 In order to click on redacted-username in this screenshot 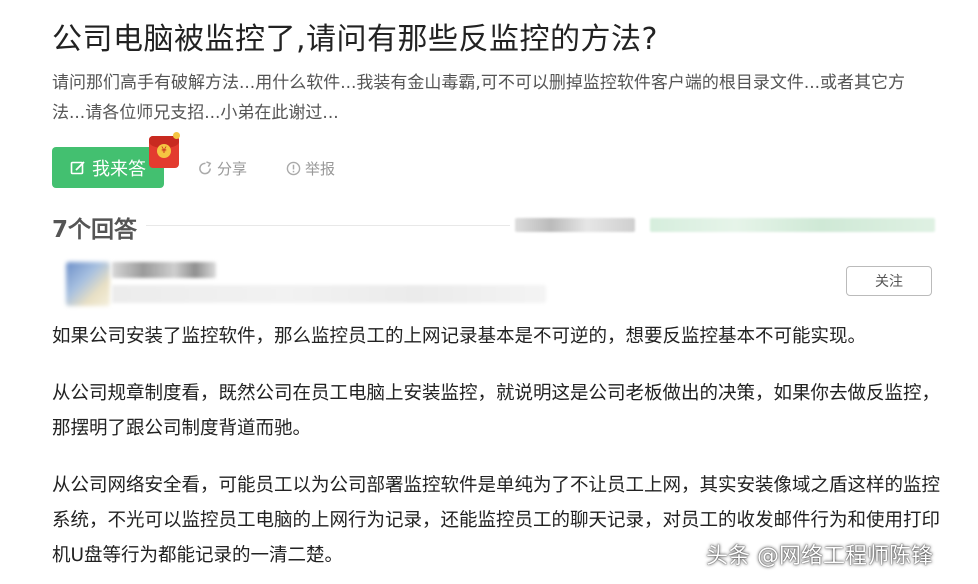, I will do `click(164, 270)`.